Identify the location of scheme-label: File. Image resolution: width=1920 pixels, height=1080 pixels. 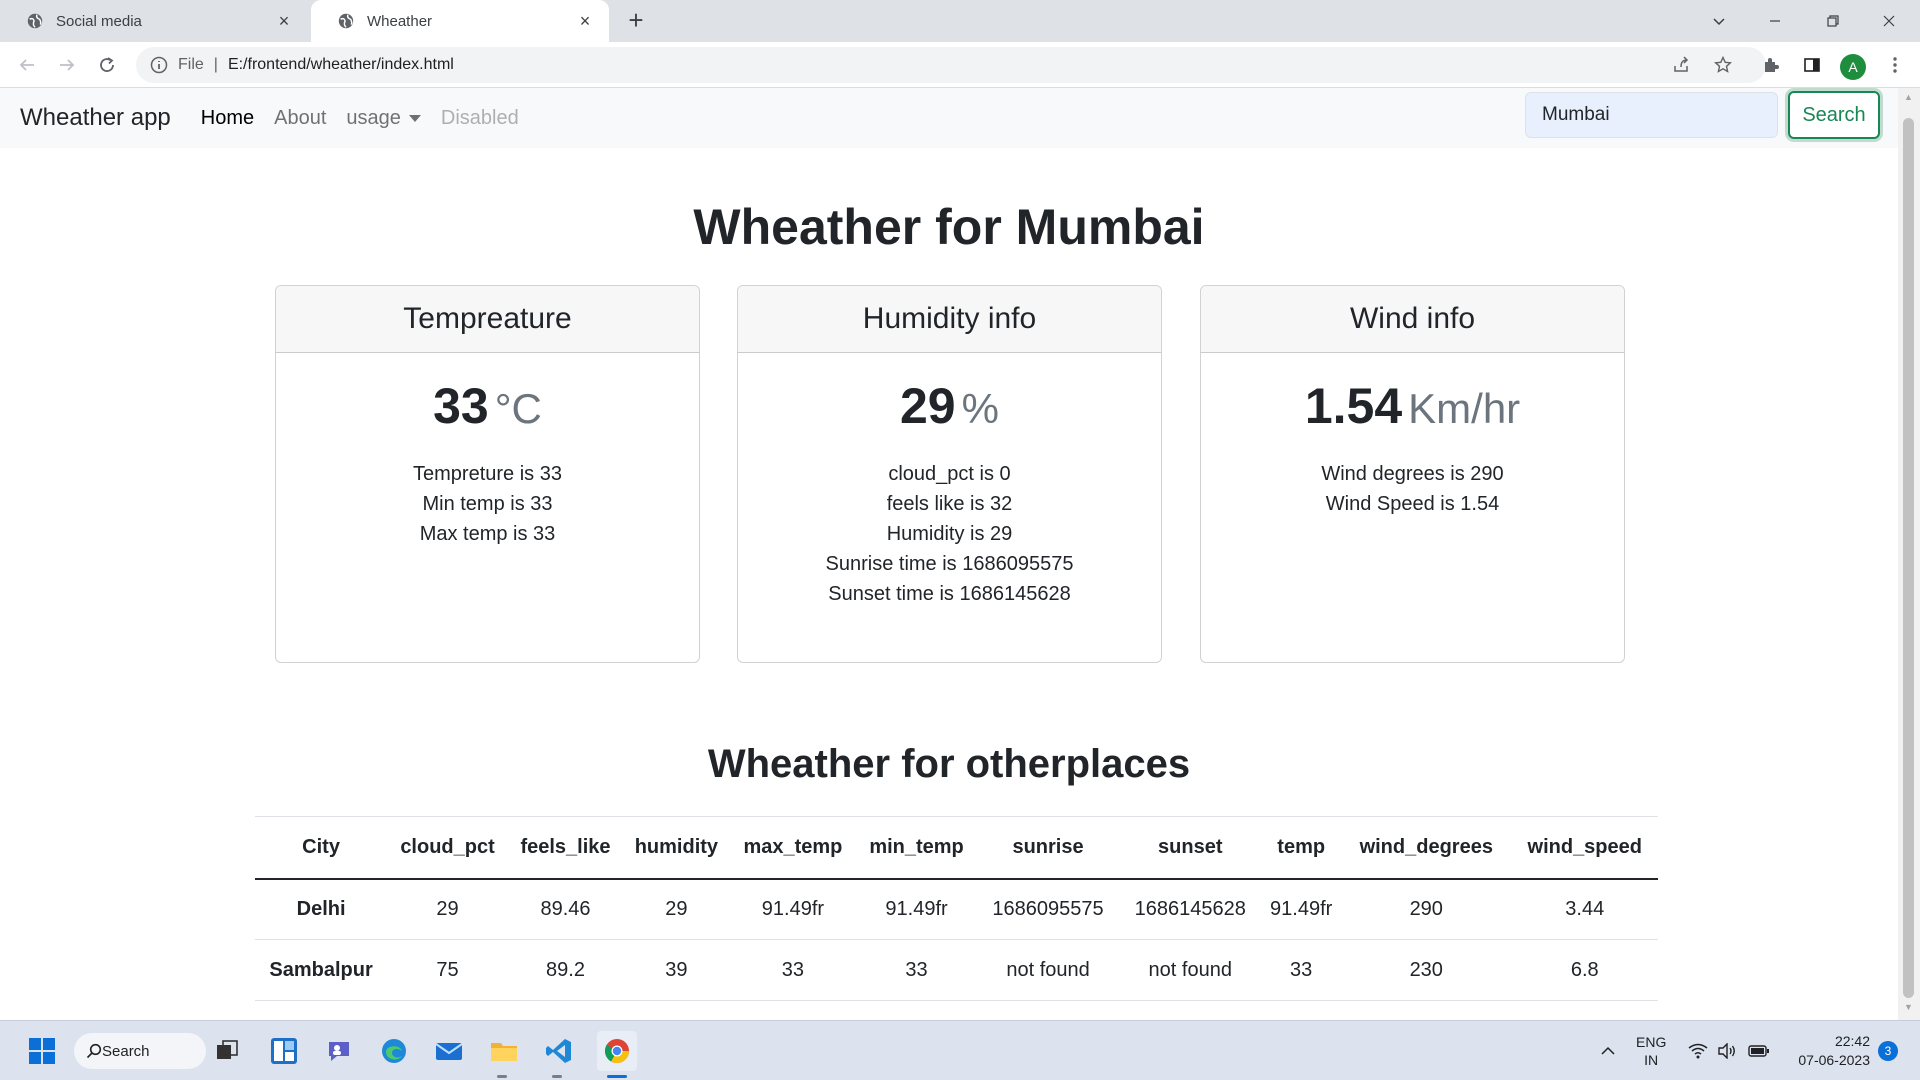
(191, 64).